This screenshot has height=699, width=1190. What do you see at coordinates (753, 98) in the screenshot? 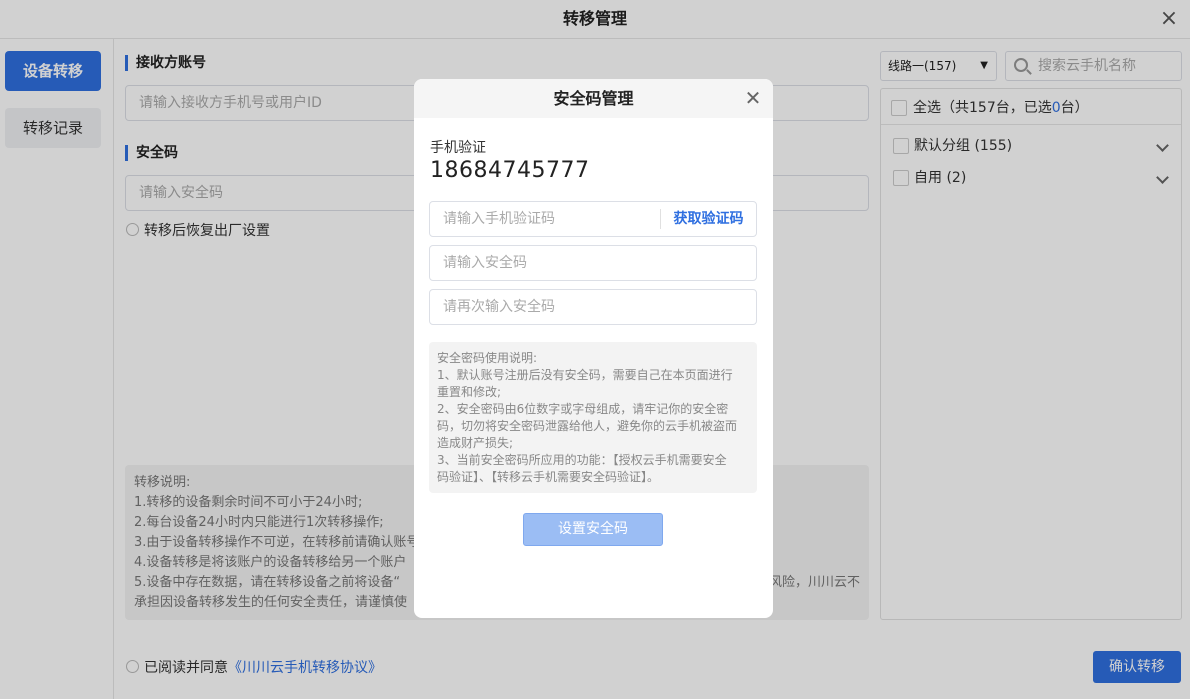
I see `modal-close-icon: ✕` at bounding box center [753, 98].